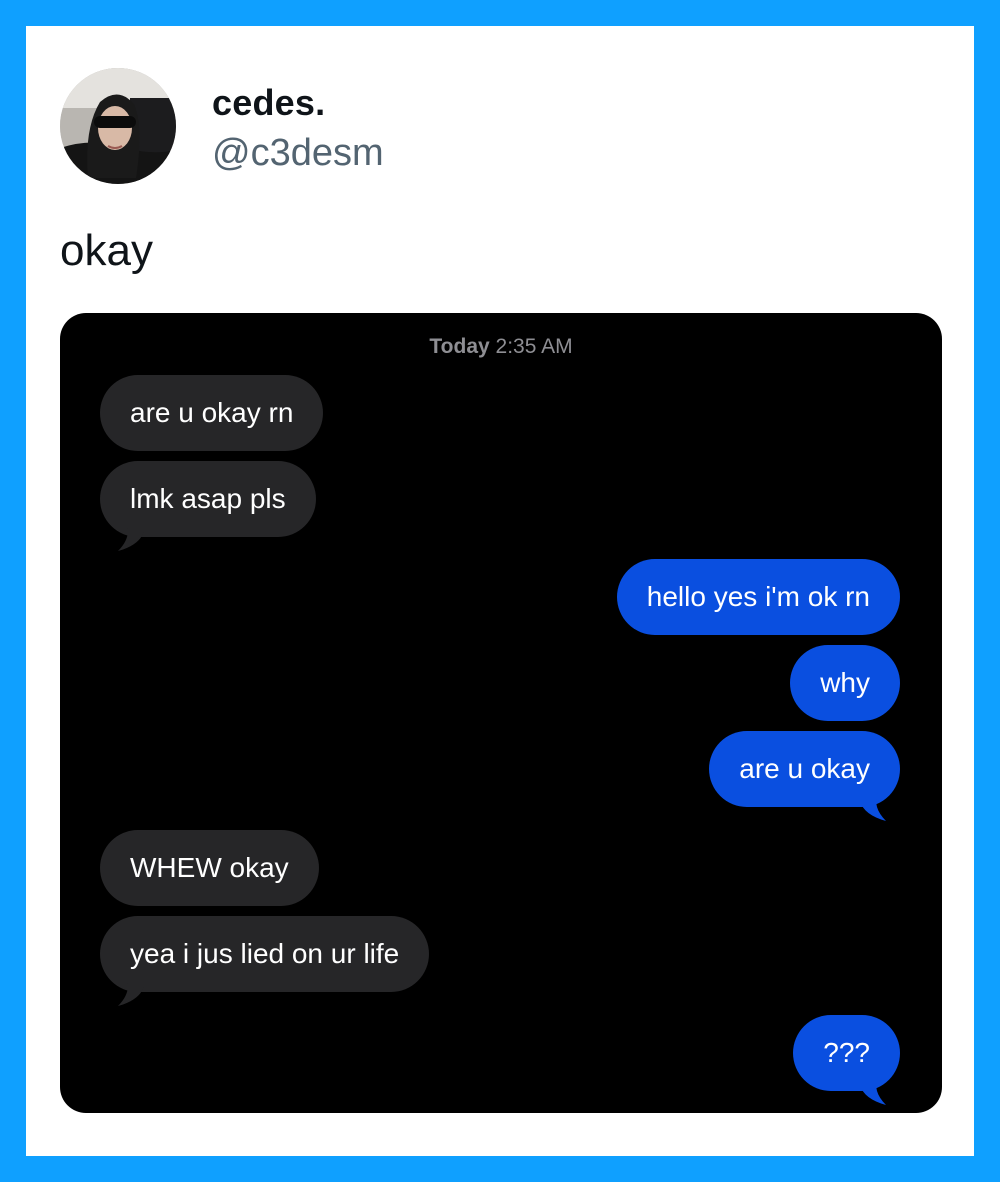  I want to click on avatar-photo, so click(118, 126).